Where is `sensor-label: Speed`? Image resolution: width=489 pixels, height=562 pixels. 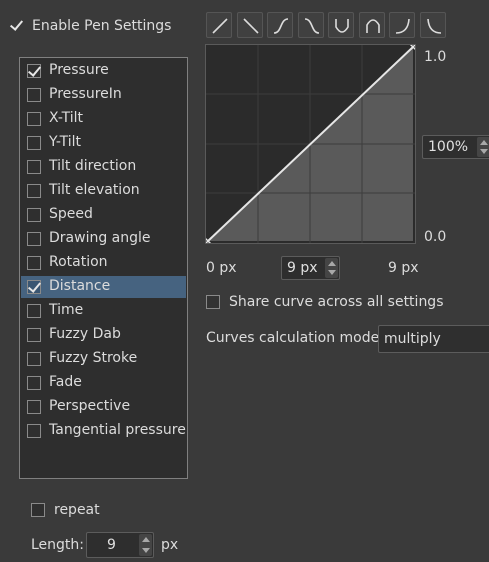 sensor-label: Speed is located at coordinates (71, 214).